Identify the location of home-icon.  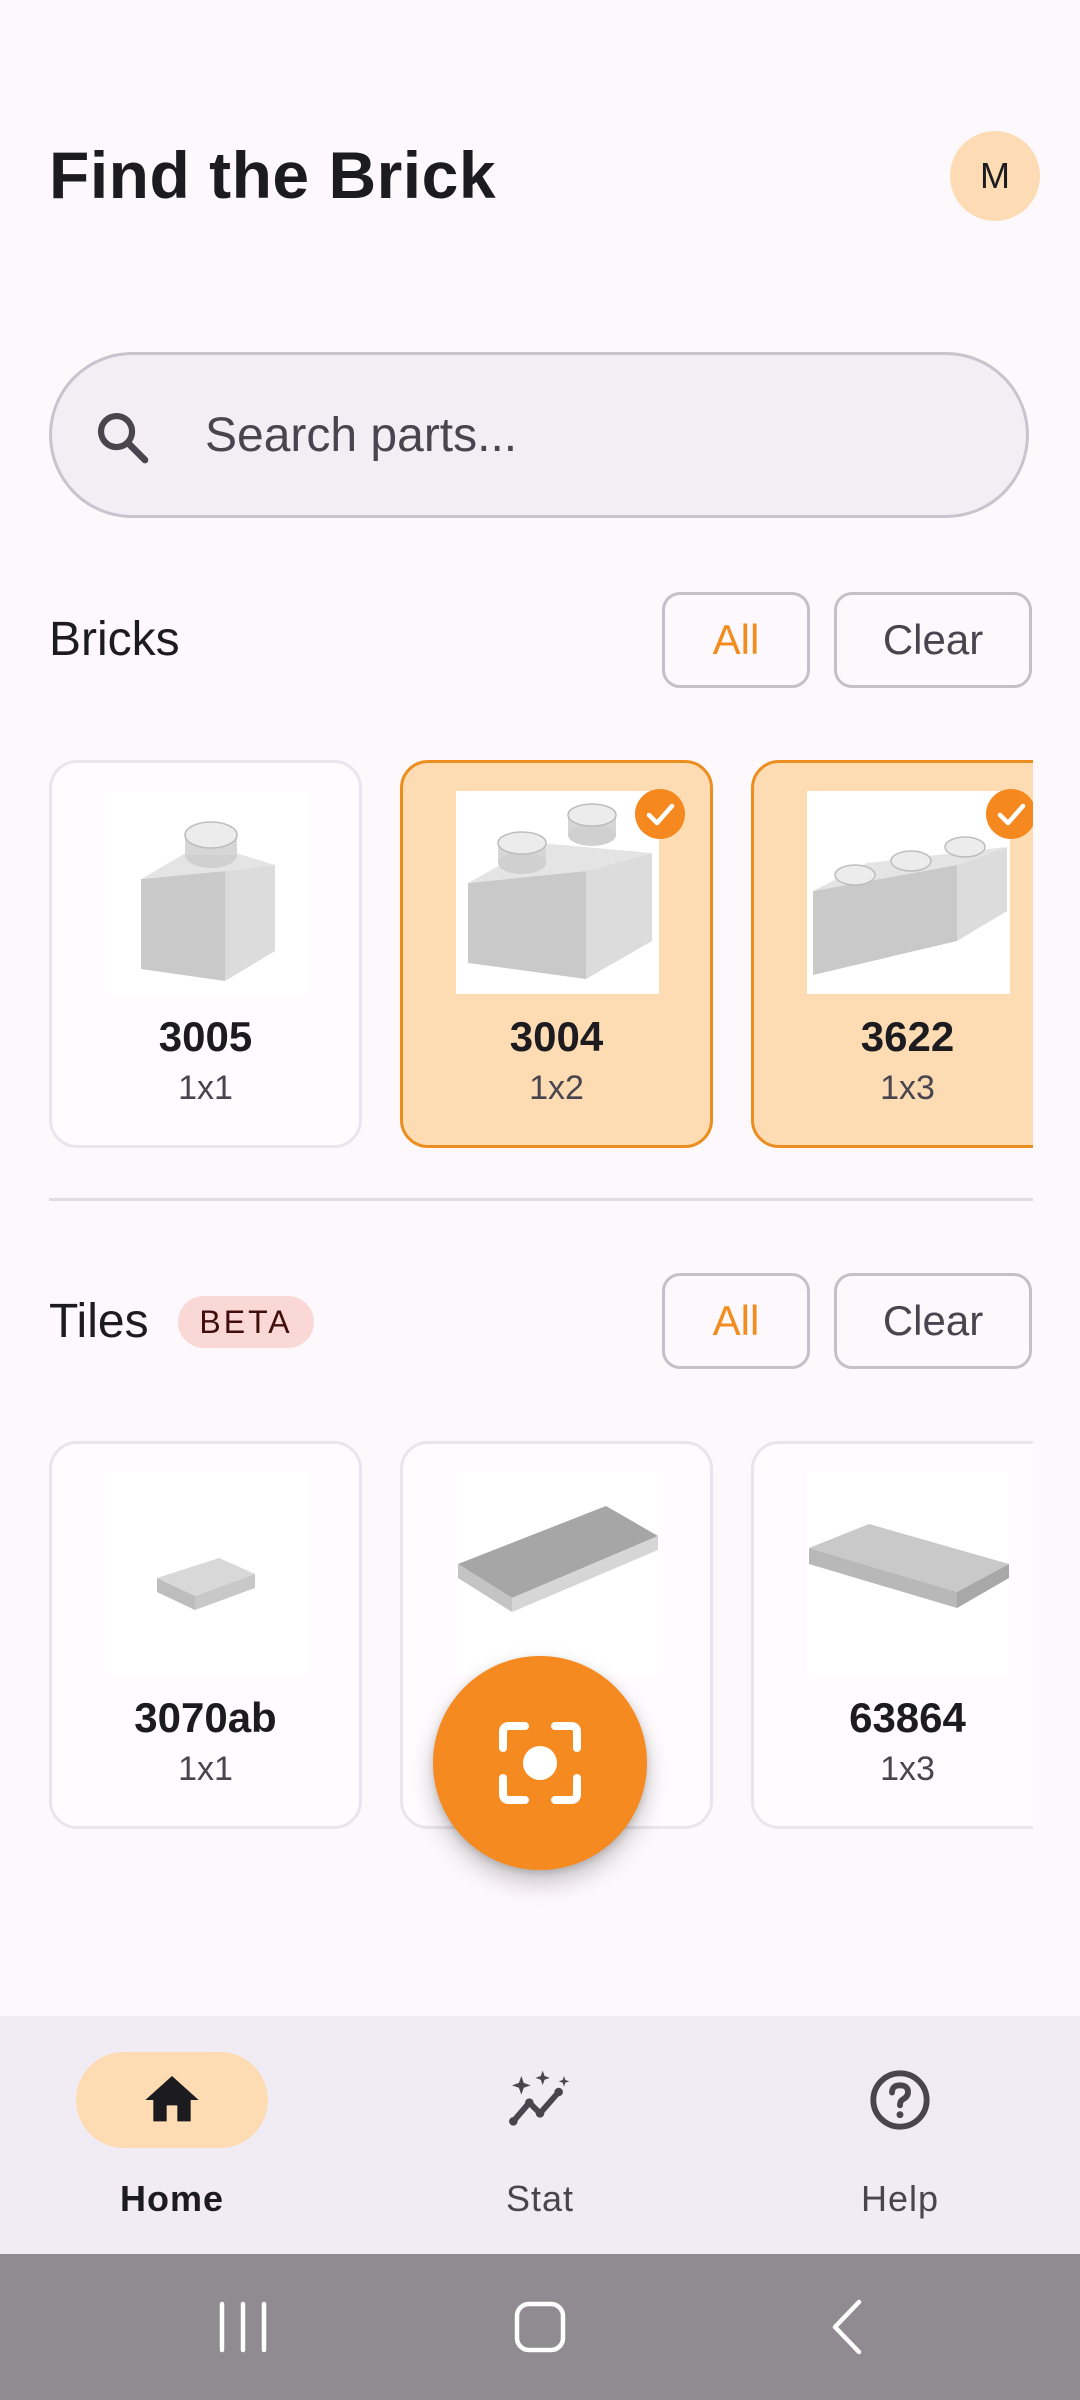
(172, 2099).